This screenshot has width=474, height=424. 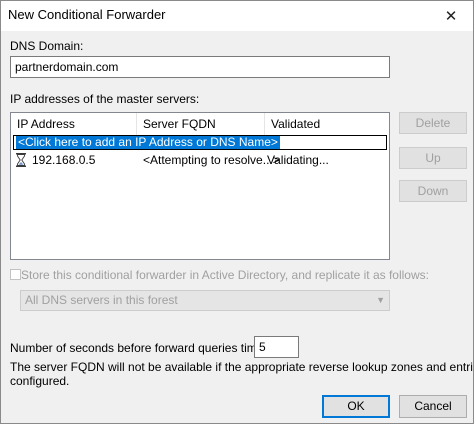 I want to click on cancel-button: Cancel, so click(x=433, y=406).